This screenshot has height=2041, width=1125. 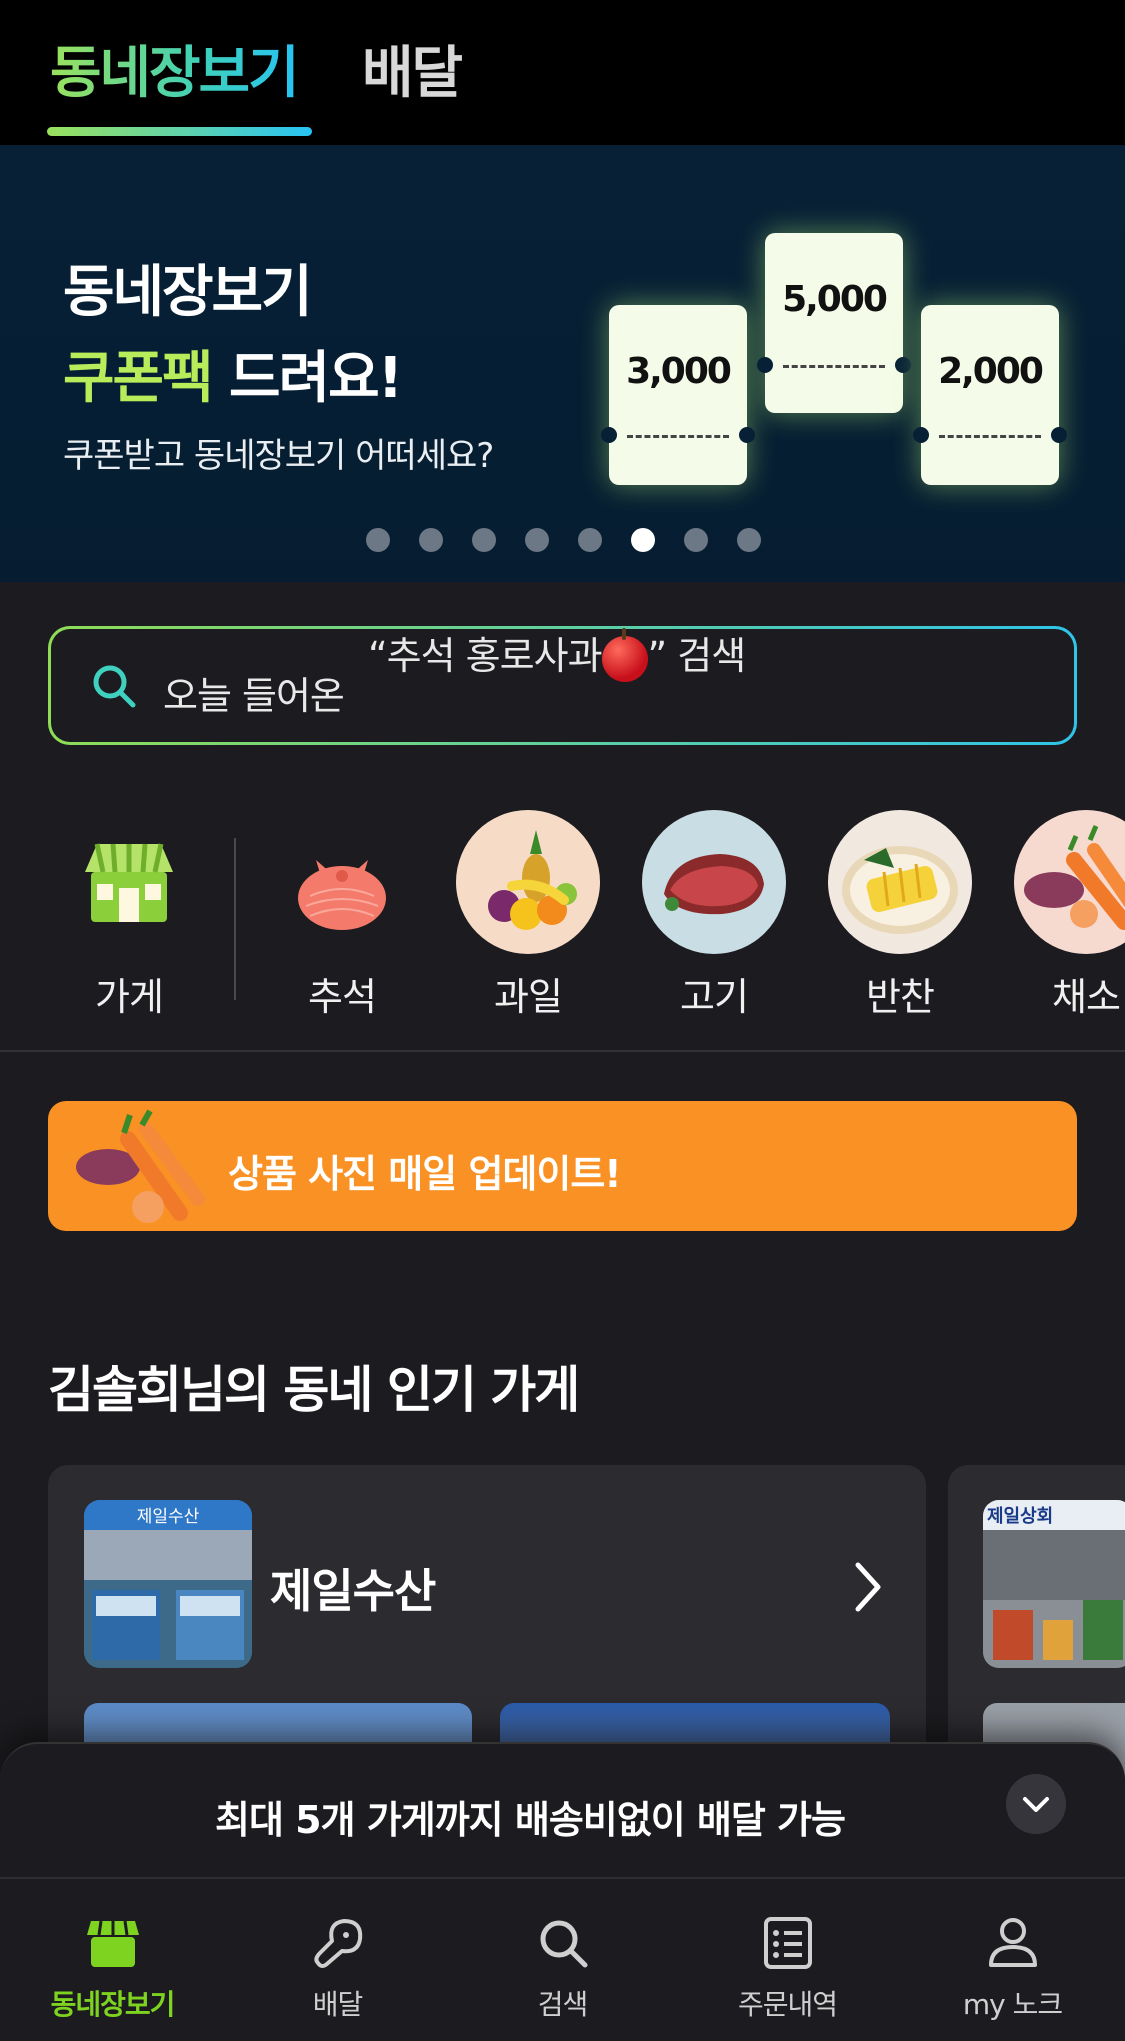 I want to click on sheet-message: 최대 5개 가게까지 배송비없이 배달 가능, so click(x=530, y=1820).